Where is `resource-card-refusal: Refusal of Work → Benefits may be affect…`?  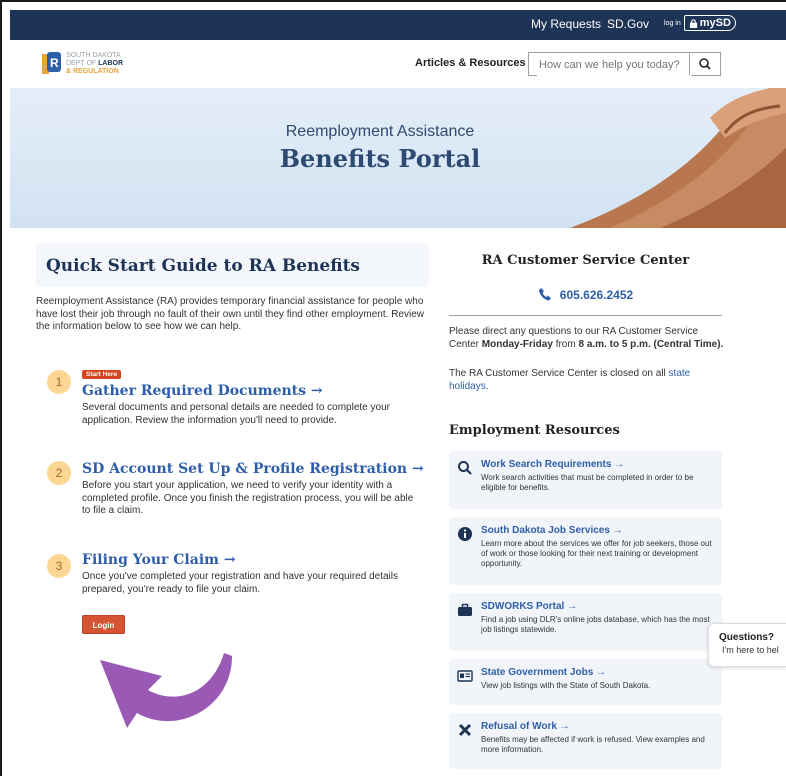
resource-card-refusal: Refusal of Work → Benefits may be affect… is located at coordinates (585, 741).